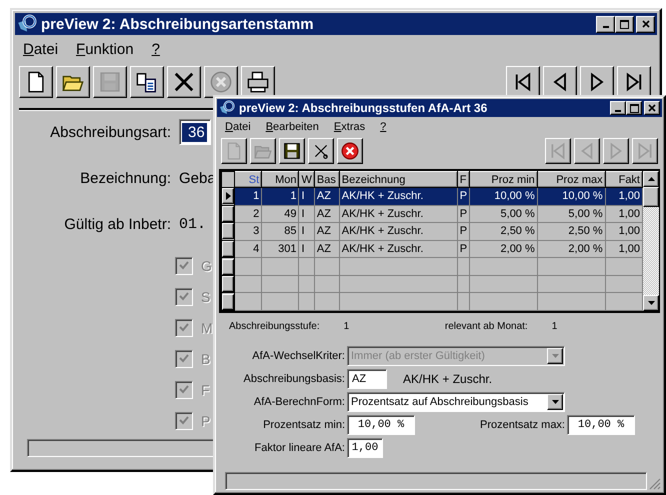  I want to click on column-header: Proz max, so click(571, 180).